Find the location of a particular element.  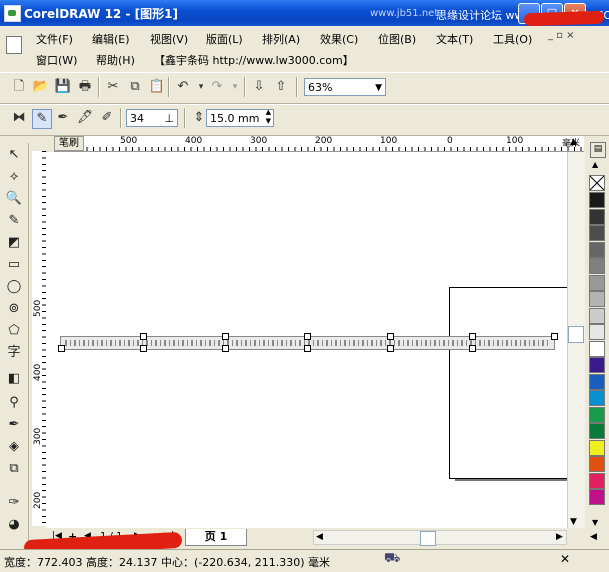

fill-tool-icon: ◈ is located at coordinates (14, 447).